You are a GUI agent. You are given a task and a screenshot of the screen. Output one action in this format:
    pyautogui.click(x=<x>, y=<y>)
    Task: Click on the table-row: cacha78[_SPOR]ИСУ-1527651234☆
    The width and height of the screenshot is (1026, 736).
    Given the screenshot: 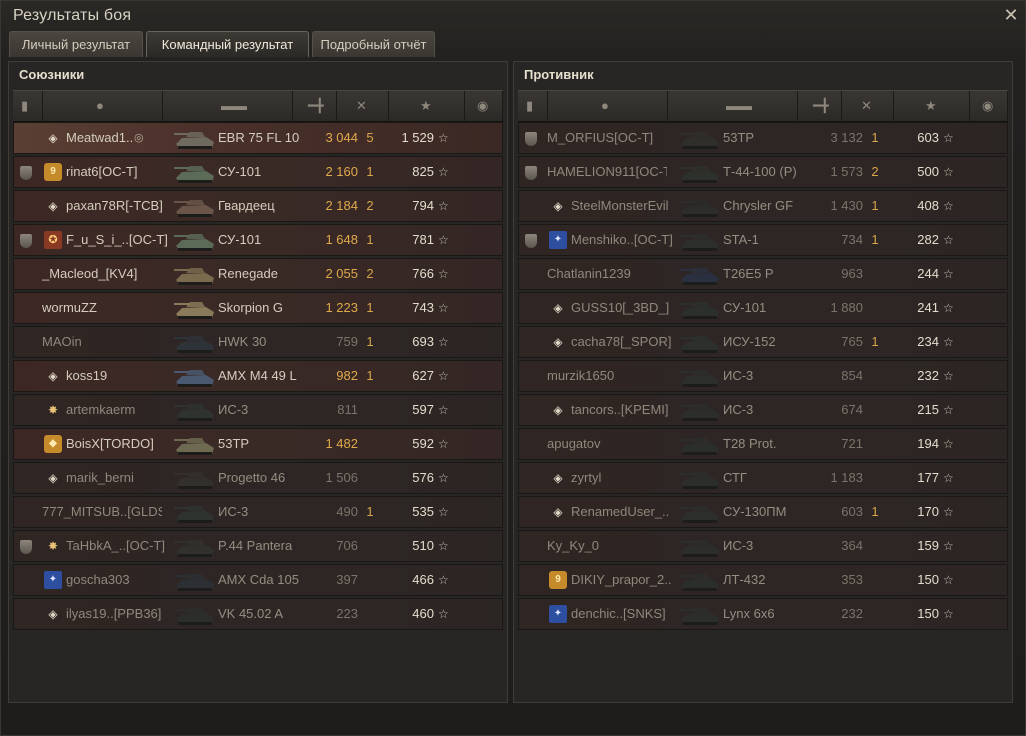 What is the action you would take?
    pyautogui.click(x=763, y=342)
    